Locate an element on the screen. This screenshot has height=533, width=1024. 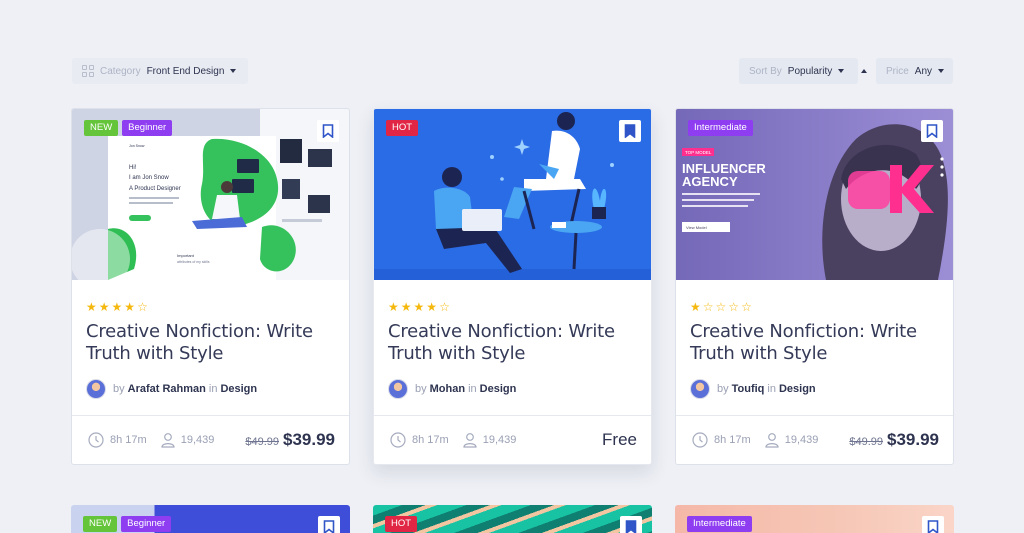
price: Free is located at coordinates (619, 440).